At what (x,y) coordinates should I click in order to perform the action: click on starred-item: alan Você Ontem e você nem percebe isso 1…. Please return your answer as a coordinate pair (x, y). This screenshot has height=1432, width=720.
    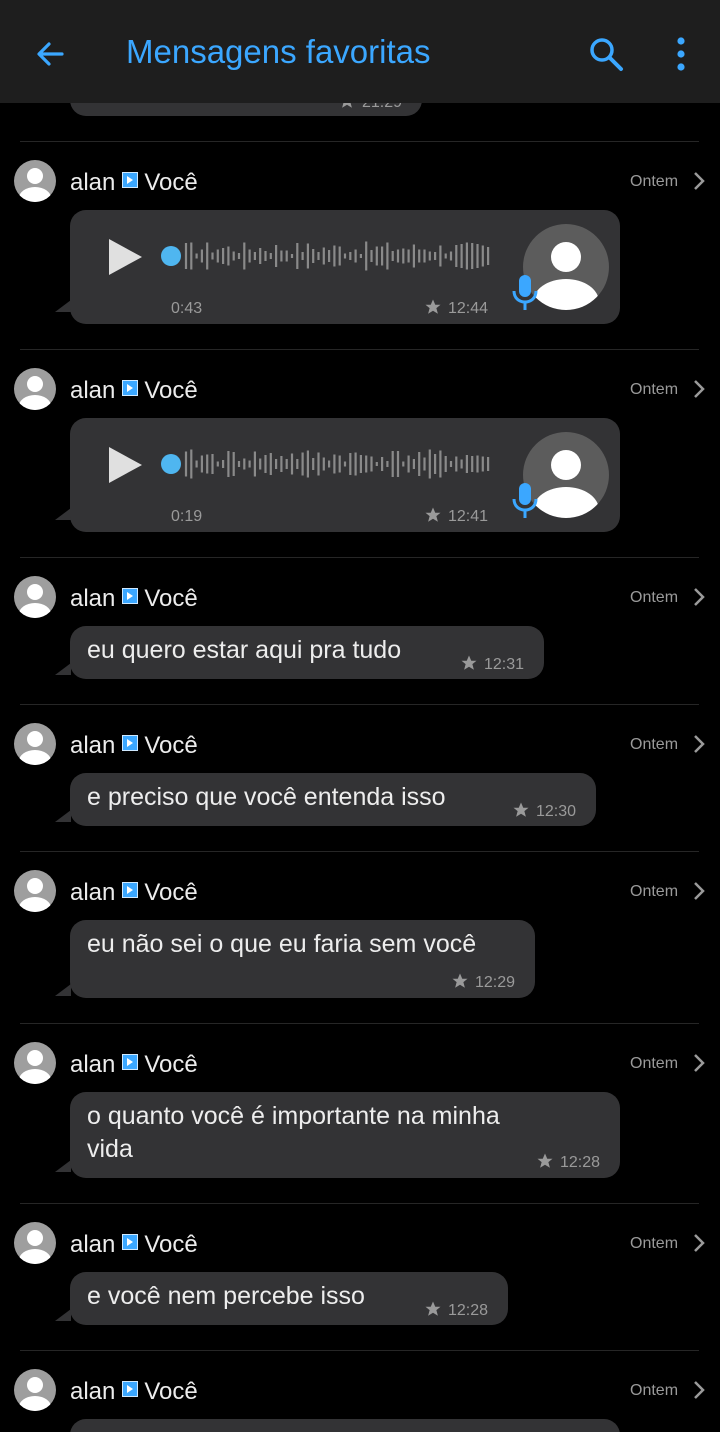
    Looking at the image, I should click on (360, 1277).